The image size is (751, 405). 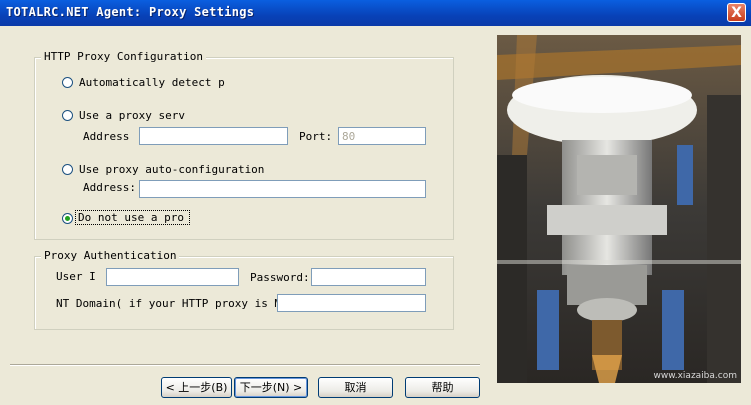 I want to click on address-input, so click(x=213, y=136).